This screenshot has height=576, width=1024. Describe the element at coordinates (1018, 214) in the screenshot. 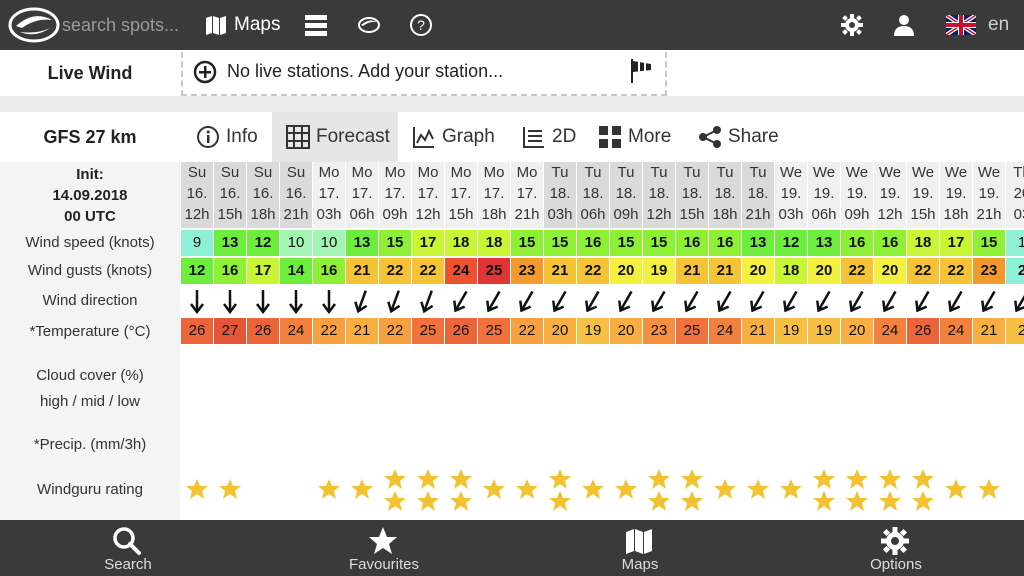

I see `column-hour: 03` at that location.